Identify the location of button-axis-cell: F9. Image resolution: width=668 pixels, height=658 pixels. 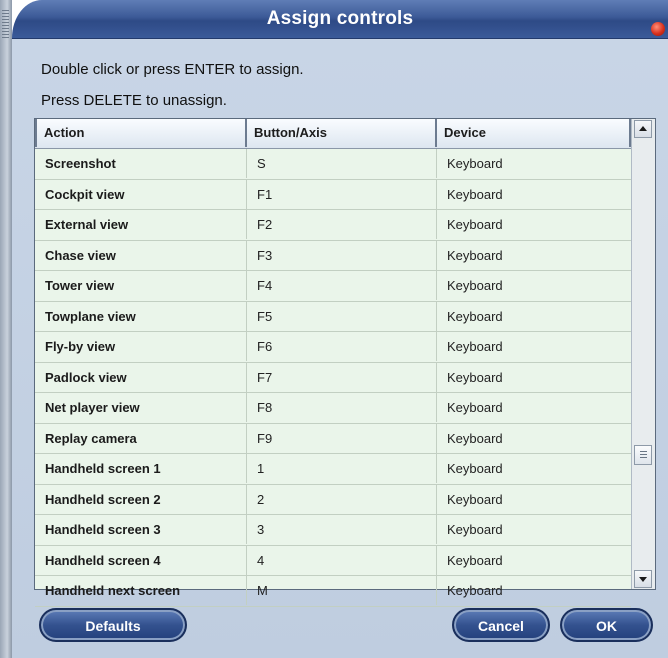
(342, 438).